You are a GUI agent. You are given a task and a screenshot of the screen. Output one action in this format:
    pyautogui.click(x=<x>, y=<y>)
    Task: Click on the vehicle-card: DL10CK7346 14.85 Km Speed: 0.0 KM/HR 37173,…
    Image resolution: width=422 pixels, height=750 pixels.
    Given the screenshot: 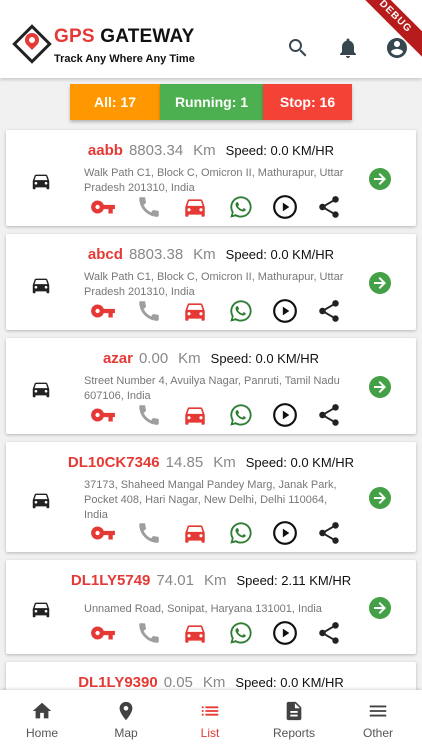 What is the action you would take?
    pyautogui.click(x=211, y=497)
    